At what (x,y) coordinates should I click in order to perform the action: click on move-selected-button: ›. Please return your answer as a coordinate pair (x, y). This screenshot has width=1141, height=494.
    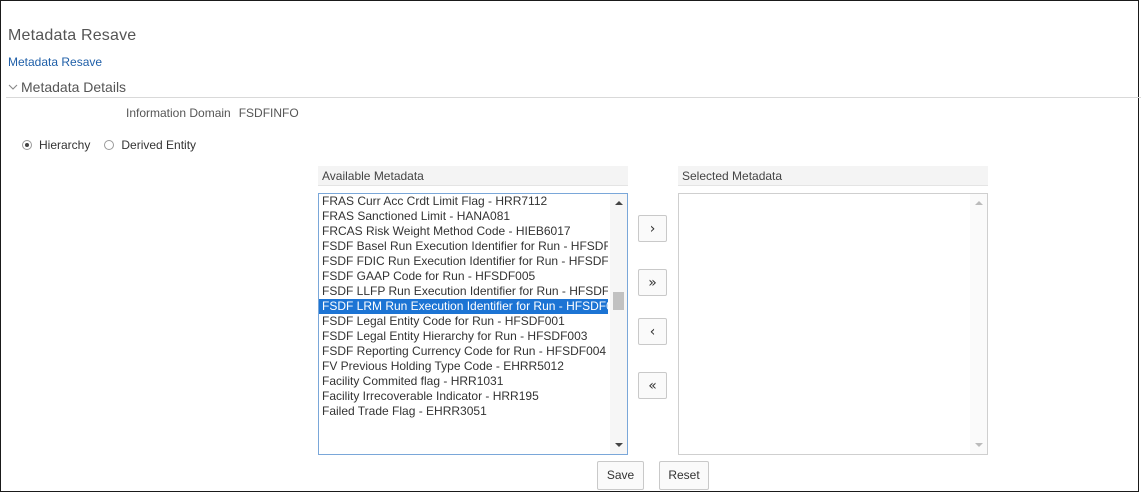
    Looking at the image, I should click on (652, 228).